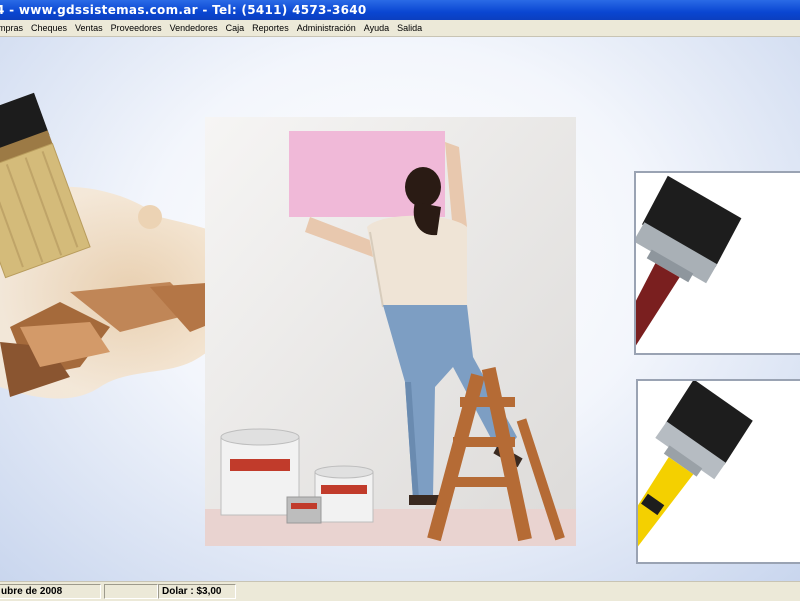  Describe the element at coordinates (197, 591) in the screenshot. I see `status-dolar: Dolar : $3,00` at that location.